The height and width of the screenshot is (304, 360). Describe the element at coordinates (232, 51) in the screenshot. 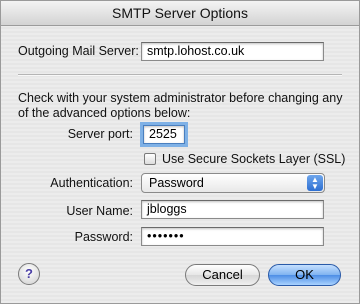

I see `outgoing-server-input: smtp.lohost.co.uk` at that location.